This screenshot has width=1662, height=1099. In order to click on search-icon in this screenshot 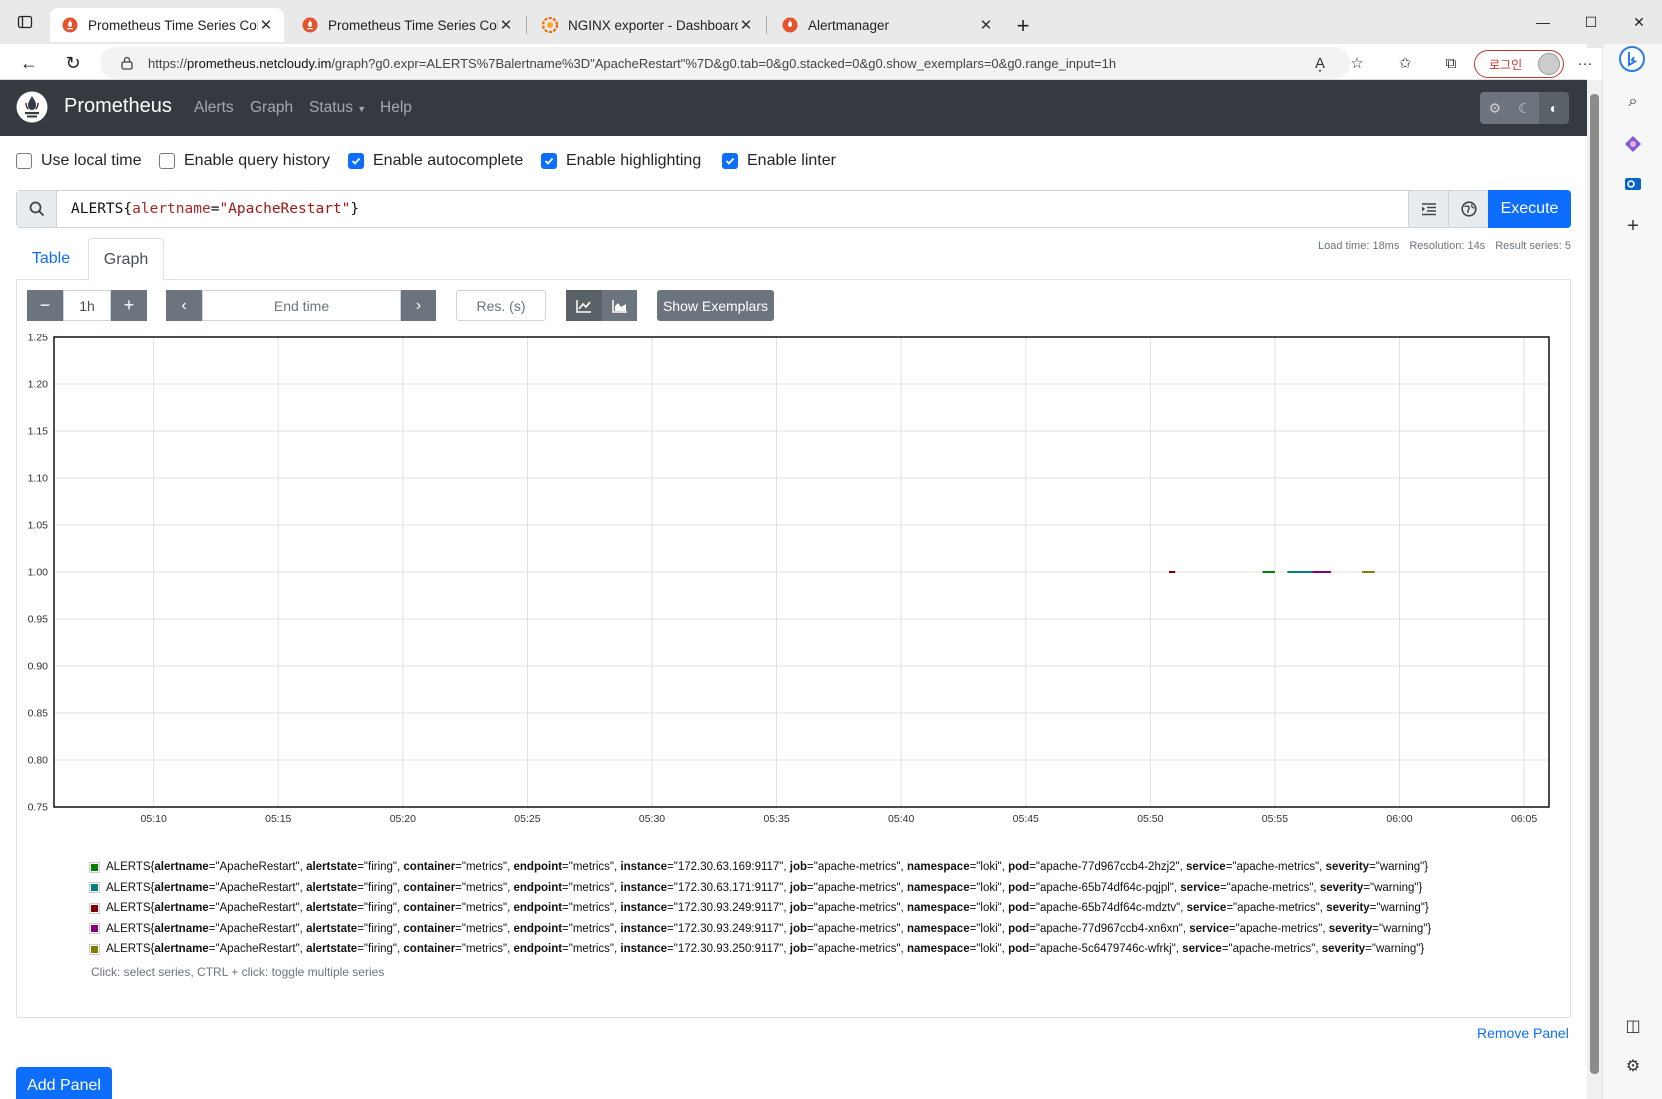, I will do `click(37, 209)`.